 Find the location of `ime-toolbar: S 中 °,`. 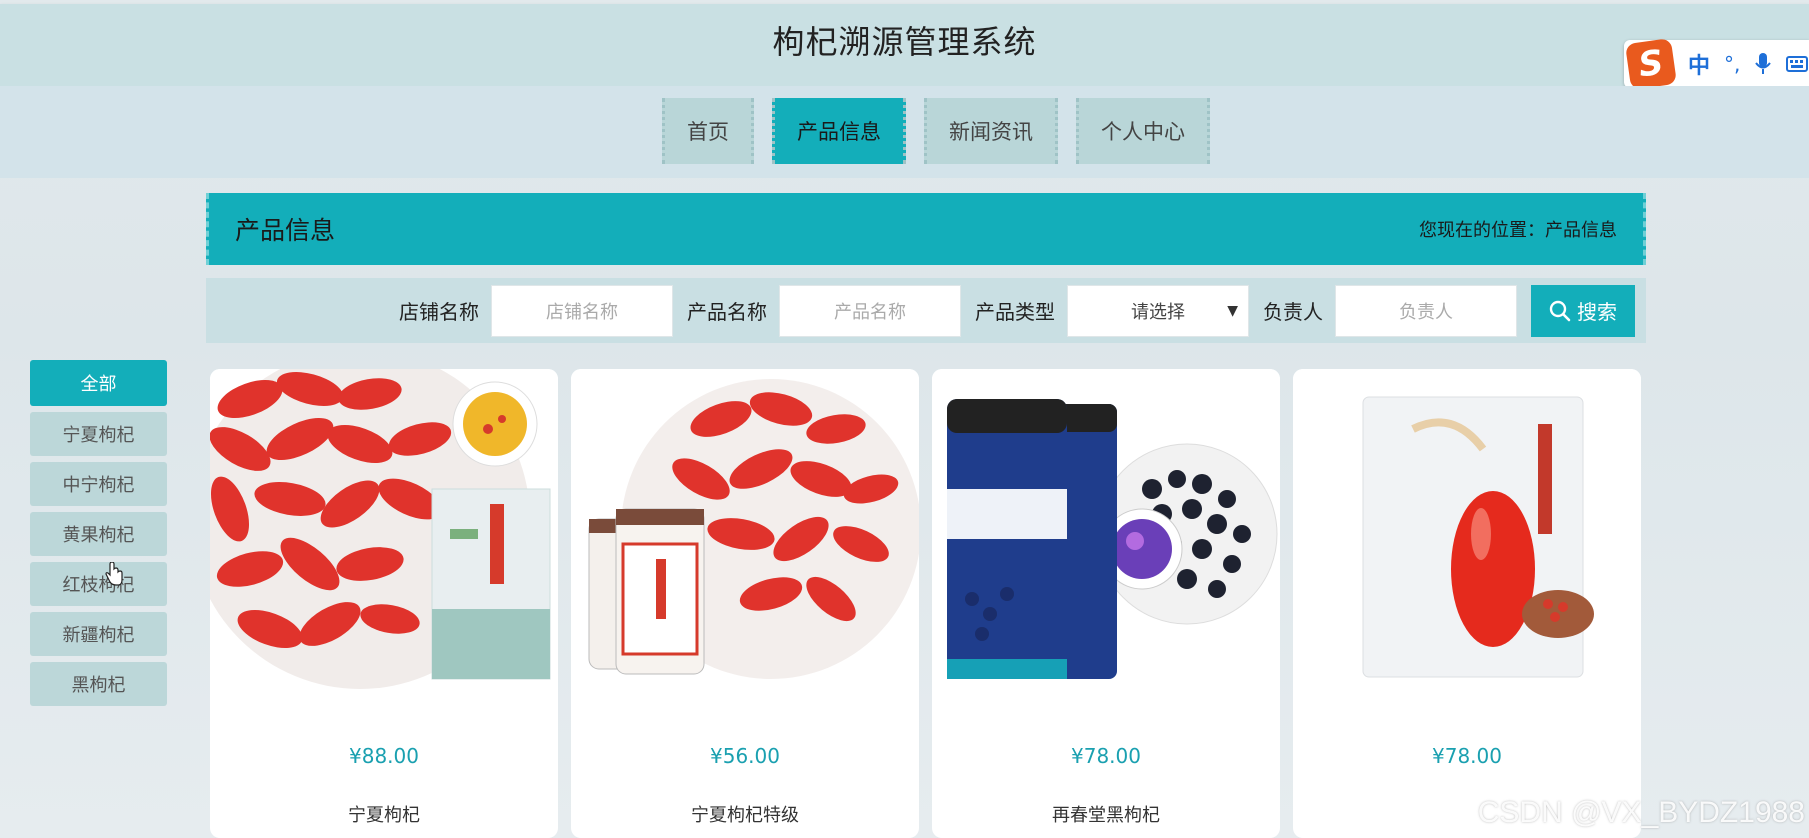

ime-toolbar: S 中 °, is located at coordinates (1716, 64).